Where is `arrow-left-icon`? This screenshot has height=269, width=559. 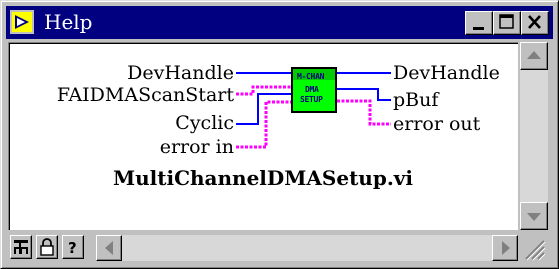 arrow-left-icon is located at coordinates (109, 248).